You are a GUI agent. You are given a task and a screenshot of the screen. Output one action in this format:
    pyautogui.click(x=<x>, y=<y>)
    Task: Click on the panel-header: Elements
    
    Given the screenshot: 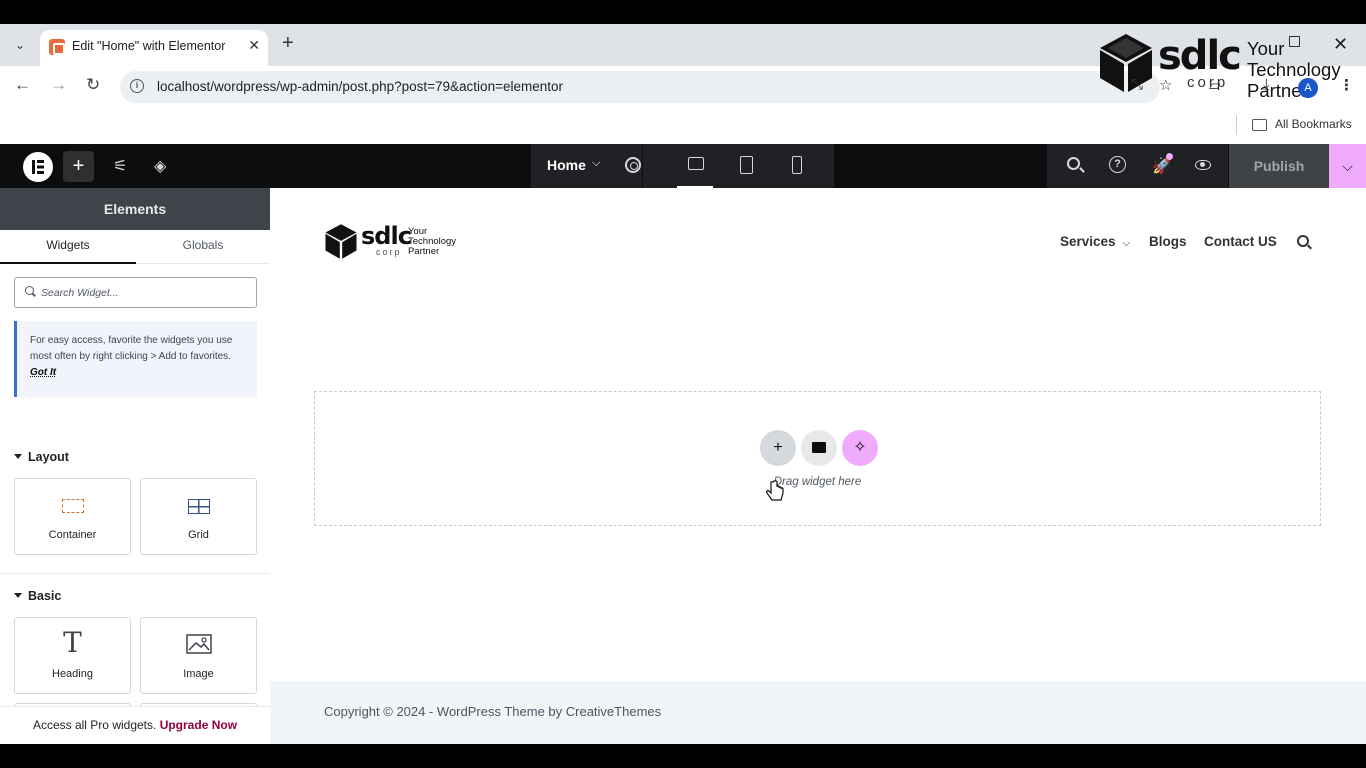 What is the action you would take?
    pyautogui.click(x=135, y=209)
    